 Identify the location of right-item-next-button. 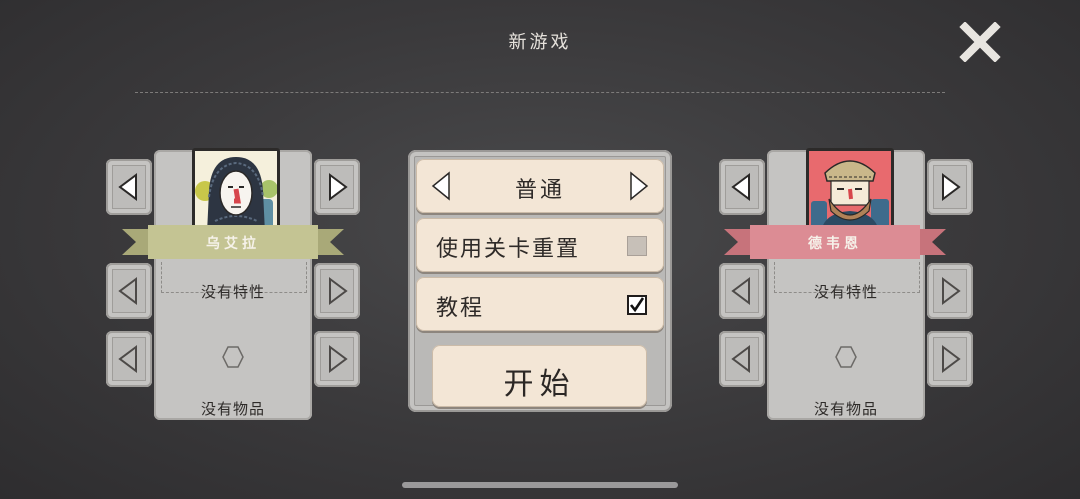
(950, 359).